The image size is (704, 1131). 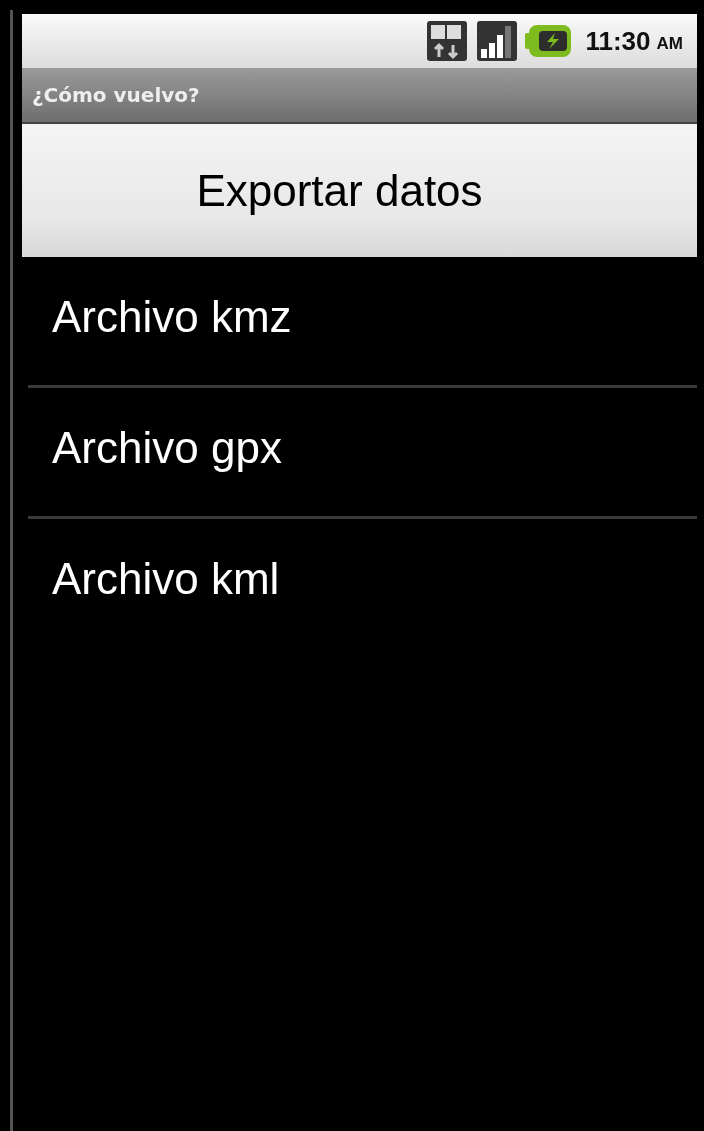 I want to click on list-item: Archivo kmz, so click(x=359, y=321).